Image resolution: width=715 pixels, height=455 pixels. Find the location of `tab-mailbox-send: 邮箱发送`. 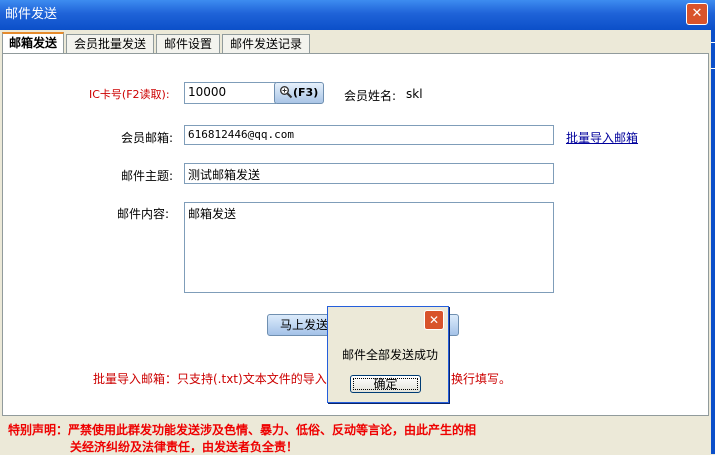

tab-mailbox-send: 邮箱发送 is located at coordinates (33, 43).